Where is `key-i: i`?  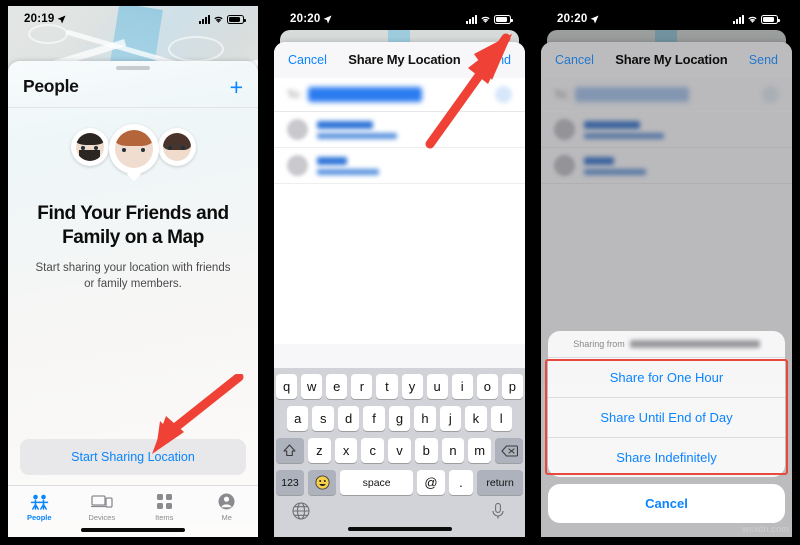
key-i: i is located at coordinates (462, 386).